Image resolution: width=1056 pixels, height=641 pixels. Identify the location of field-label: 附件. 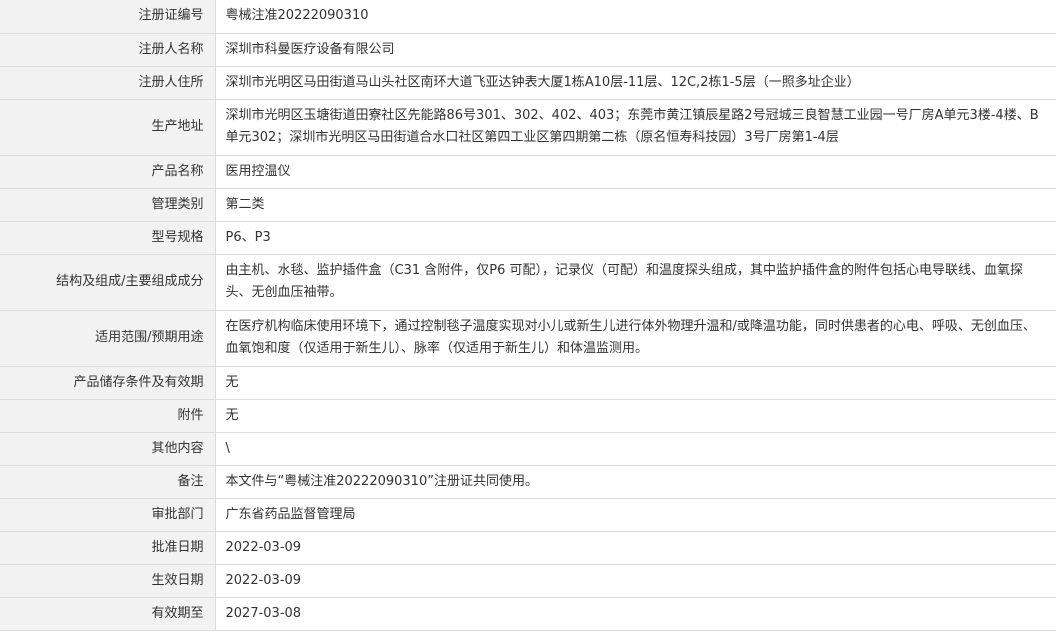
(108, 415).